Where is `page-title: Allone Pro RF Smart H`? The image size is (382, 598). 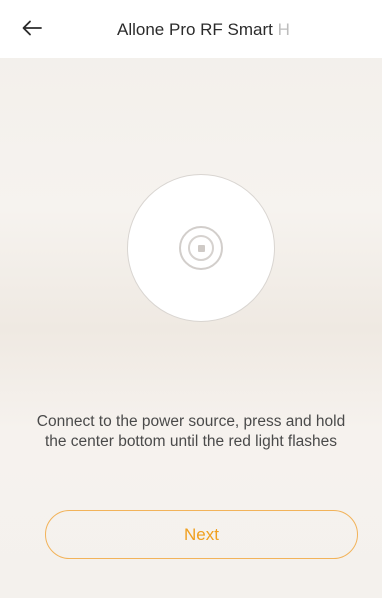 page-title: Allone Pro RF Smart H is located at coordinates (217, 30).